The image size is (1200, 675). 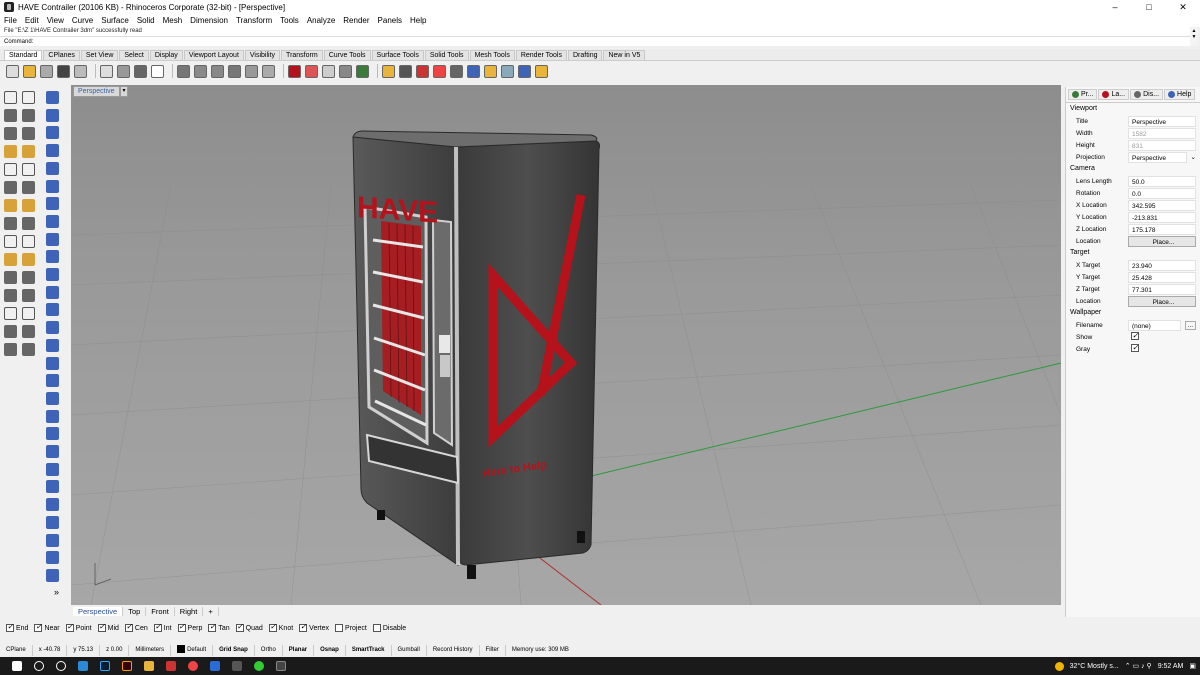 I want to click on tab-curve-tools: Curve Tools, so click(x=347, y=55).